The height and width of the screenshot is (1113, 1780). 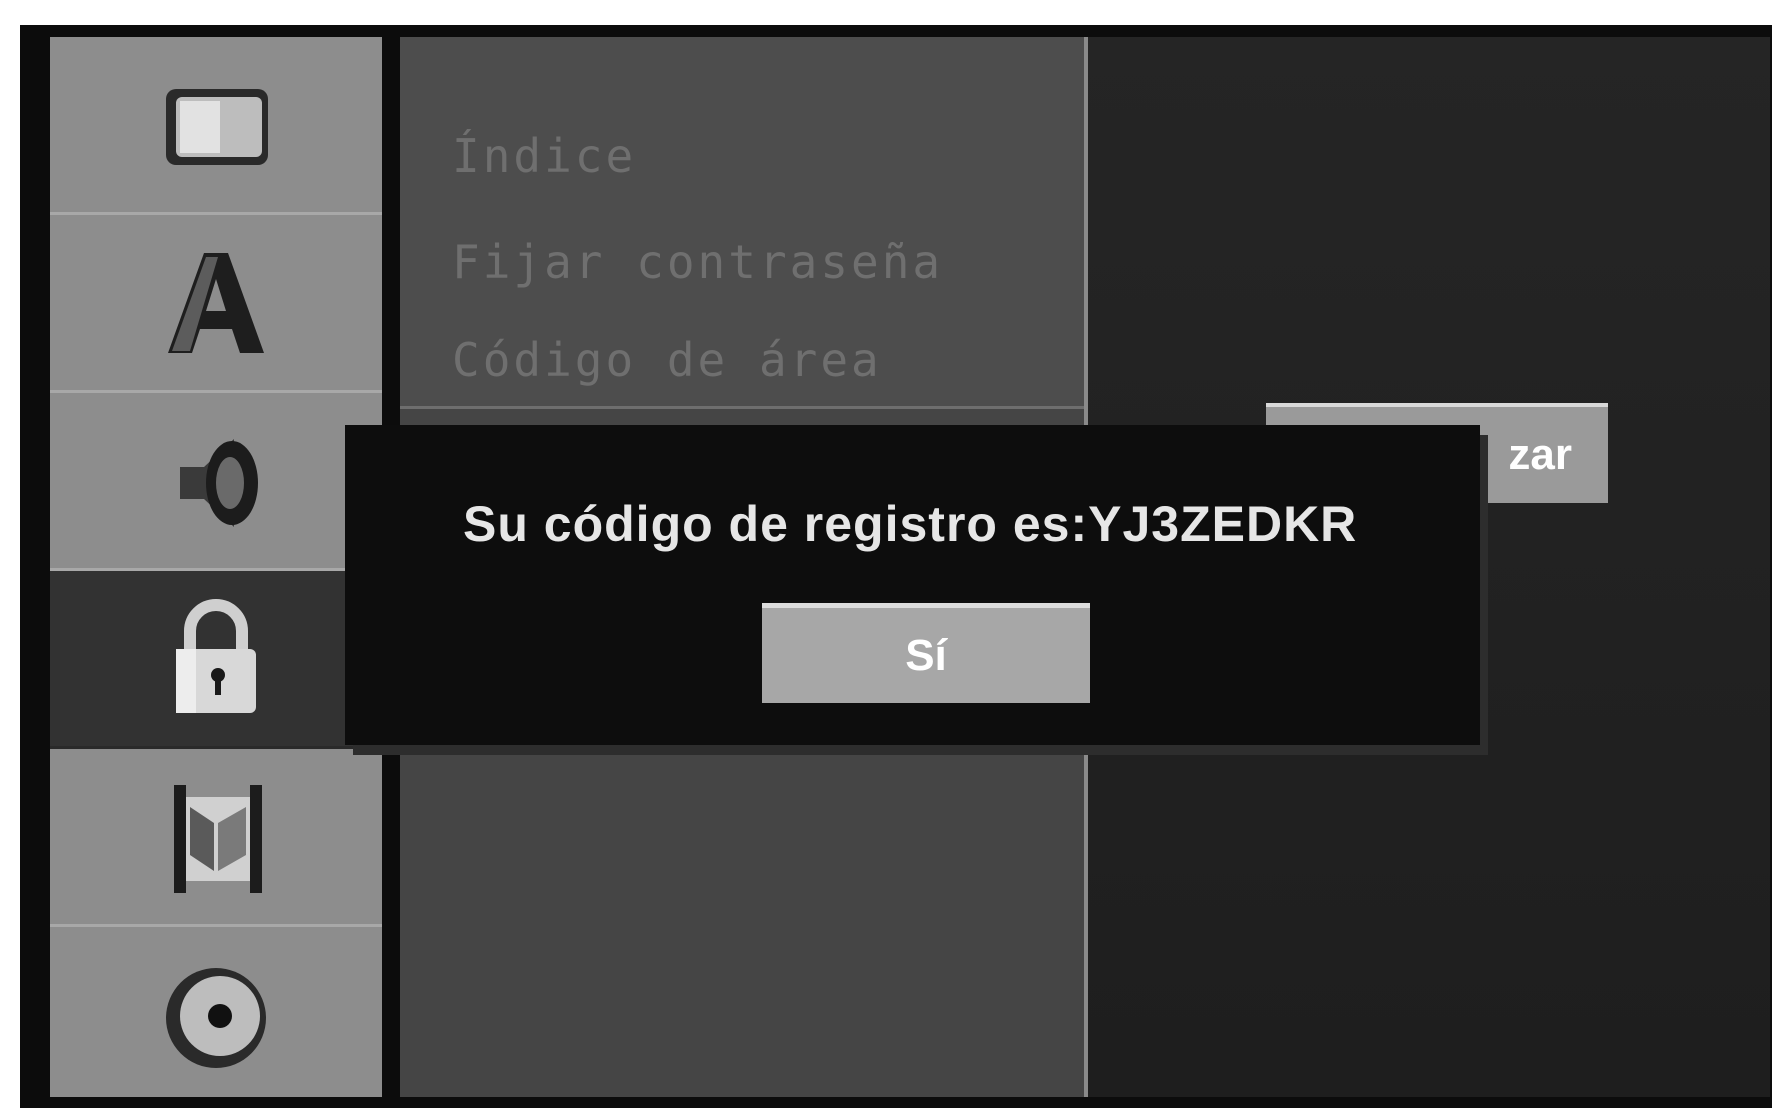 I want to click on language-a-icon, so click(x=216, y=302).